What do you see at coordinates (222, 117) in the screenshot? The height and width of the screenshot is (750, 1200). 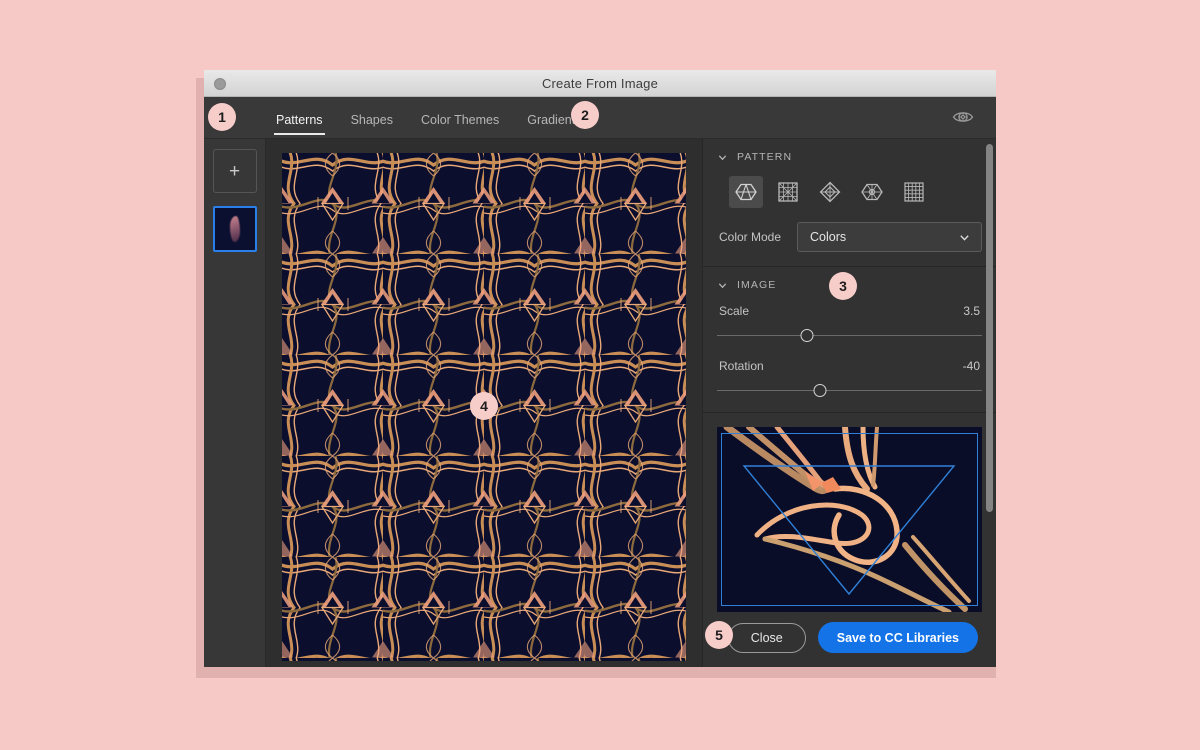 I see `annotation-badge-1: 1` at bounding box center [222, 117].